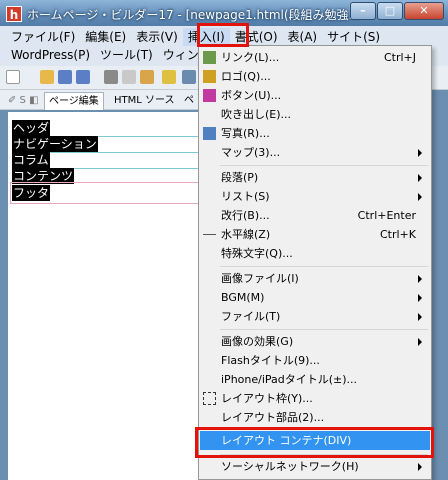 The height and width of the screenshot is (480, 448). Describe the element at coordinates (209, 76) in the screenshot. I see `logo-icon` at that location.